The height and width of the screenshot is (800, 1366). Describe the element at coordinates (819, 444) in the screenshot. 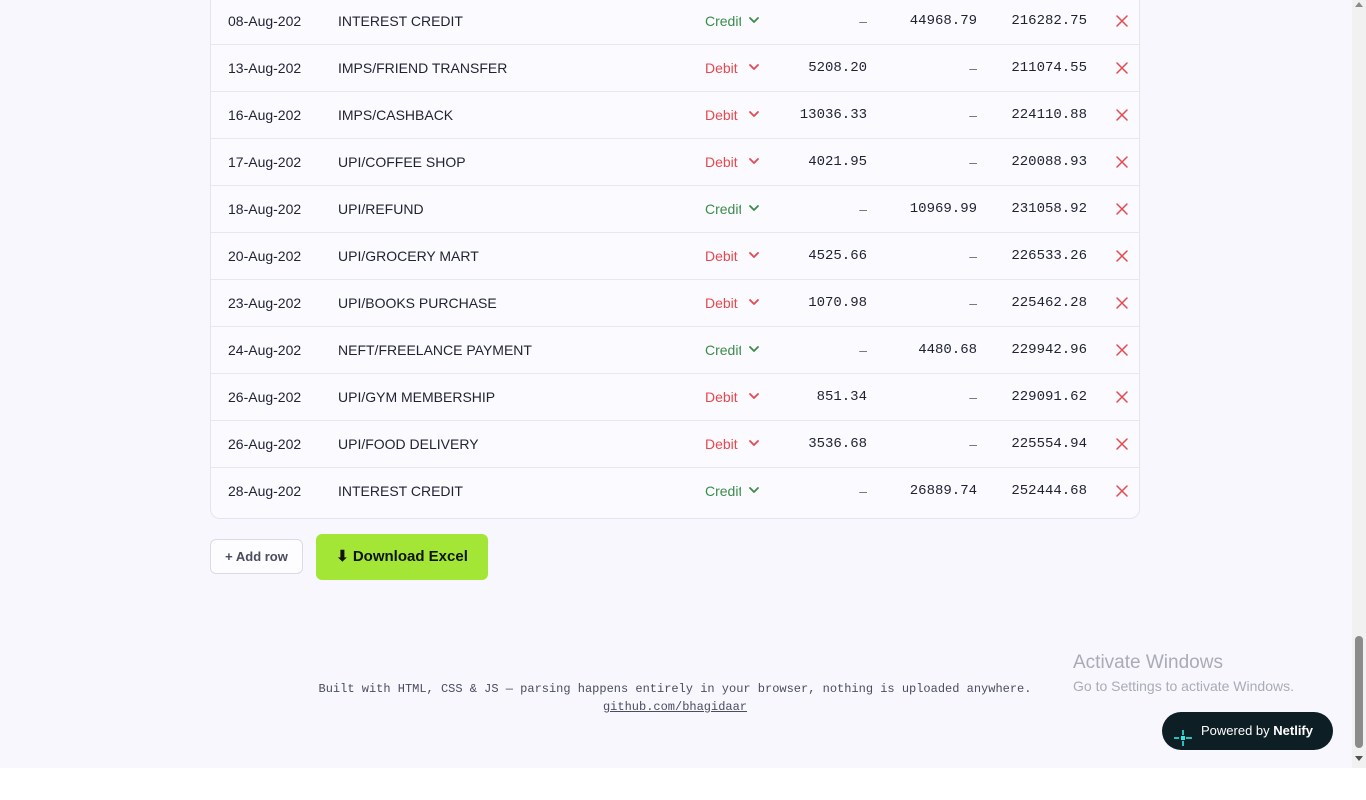

I see `debit-amount-cell: 3536.68` at that location.